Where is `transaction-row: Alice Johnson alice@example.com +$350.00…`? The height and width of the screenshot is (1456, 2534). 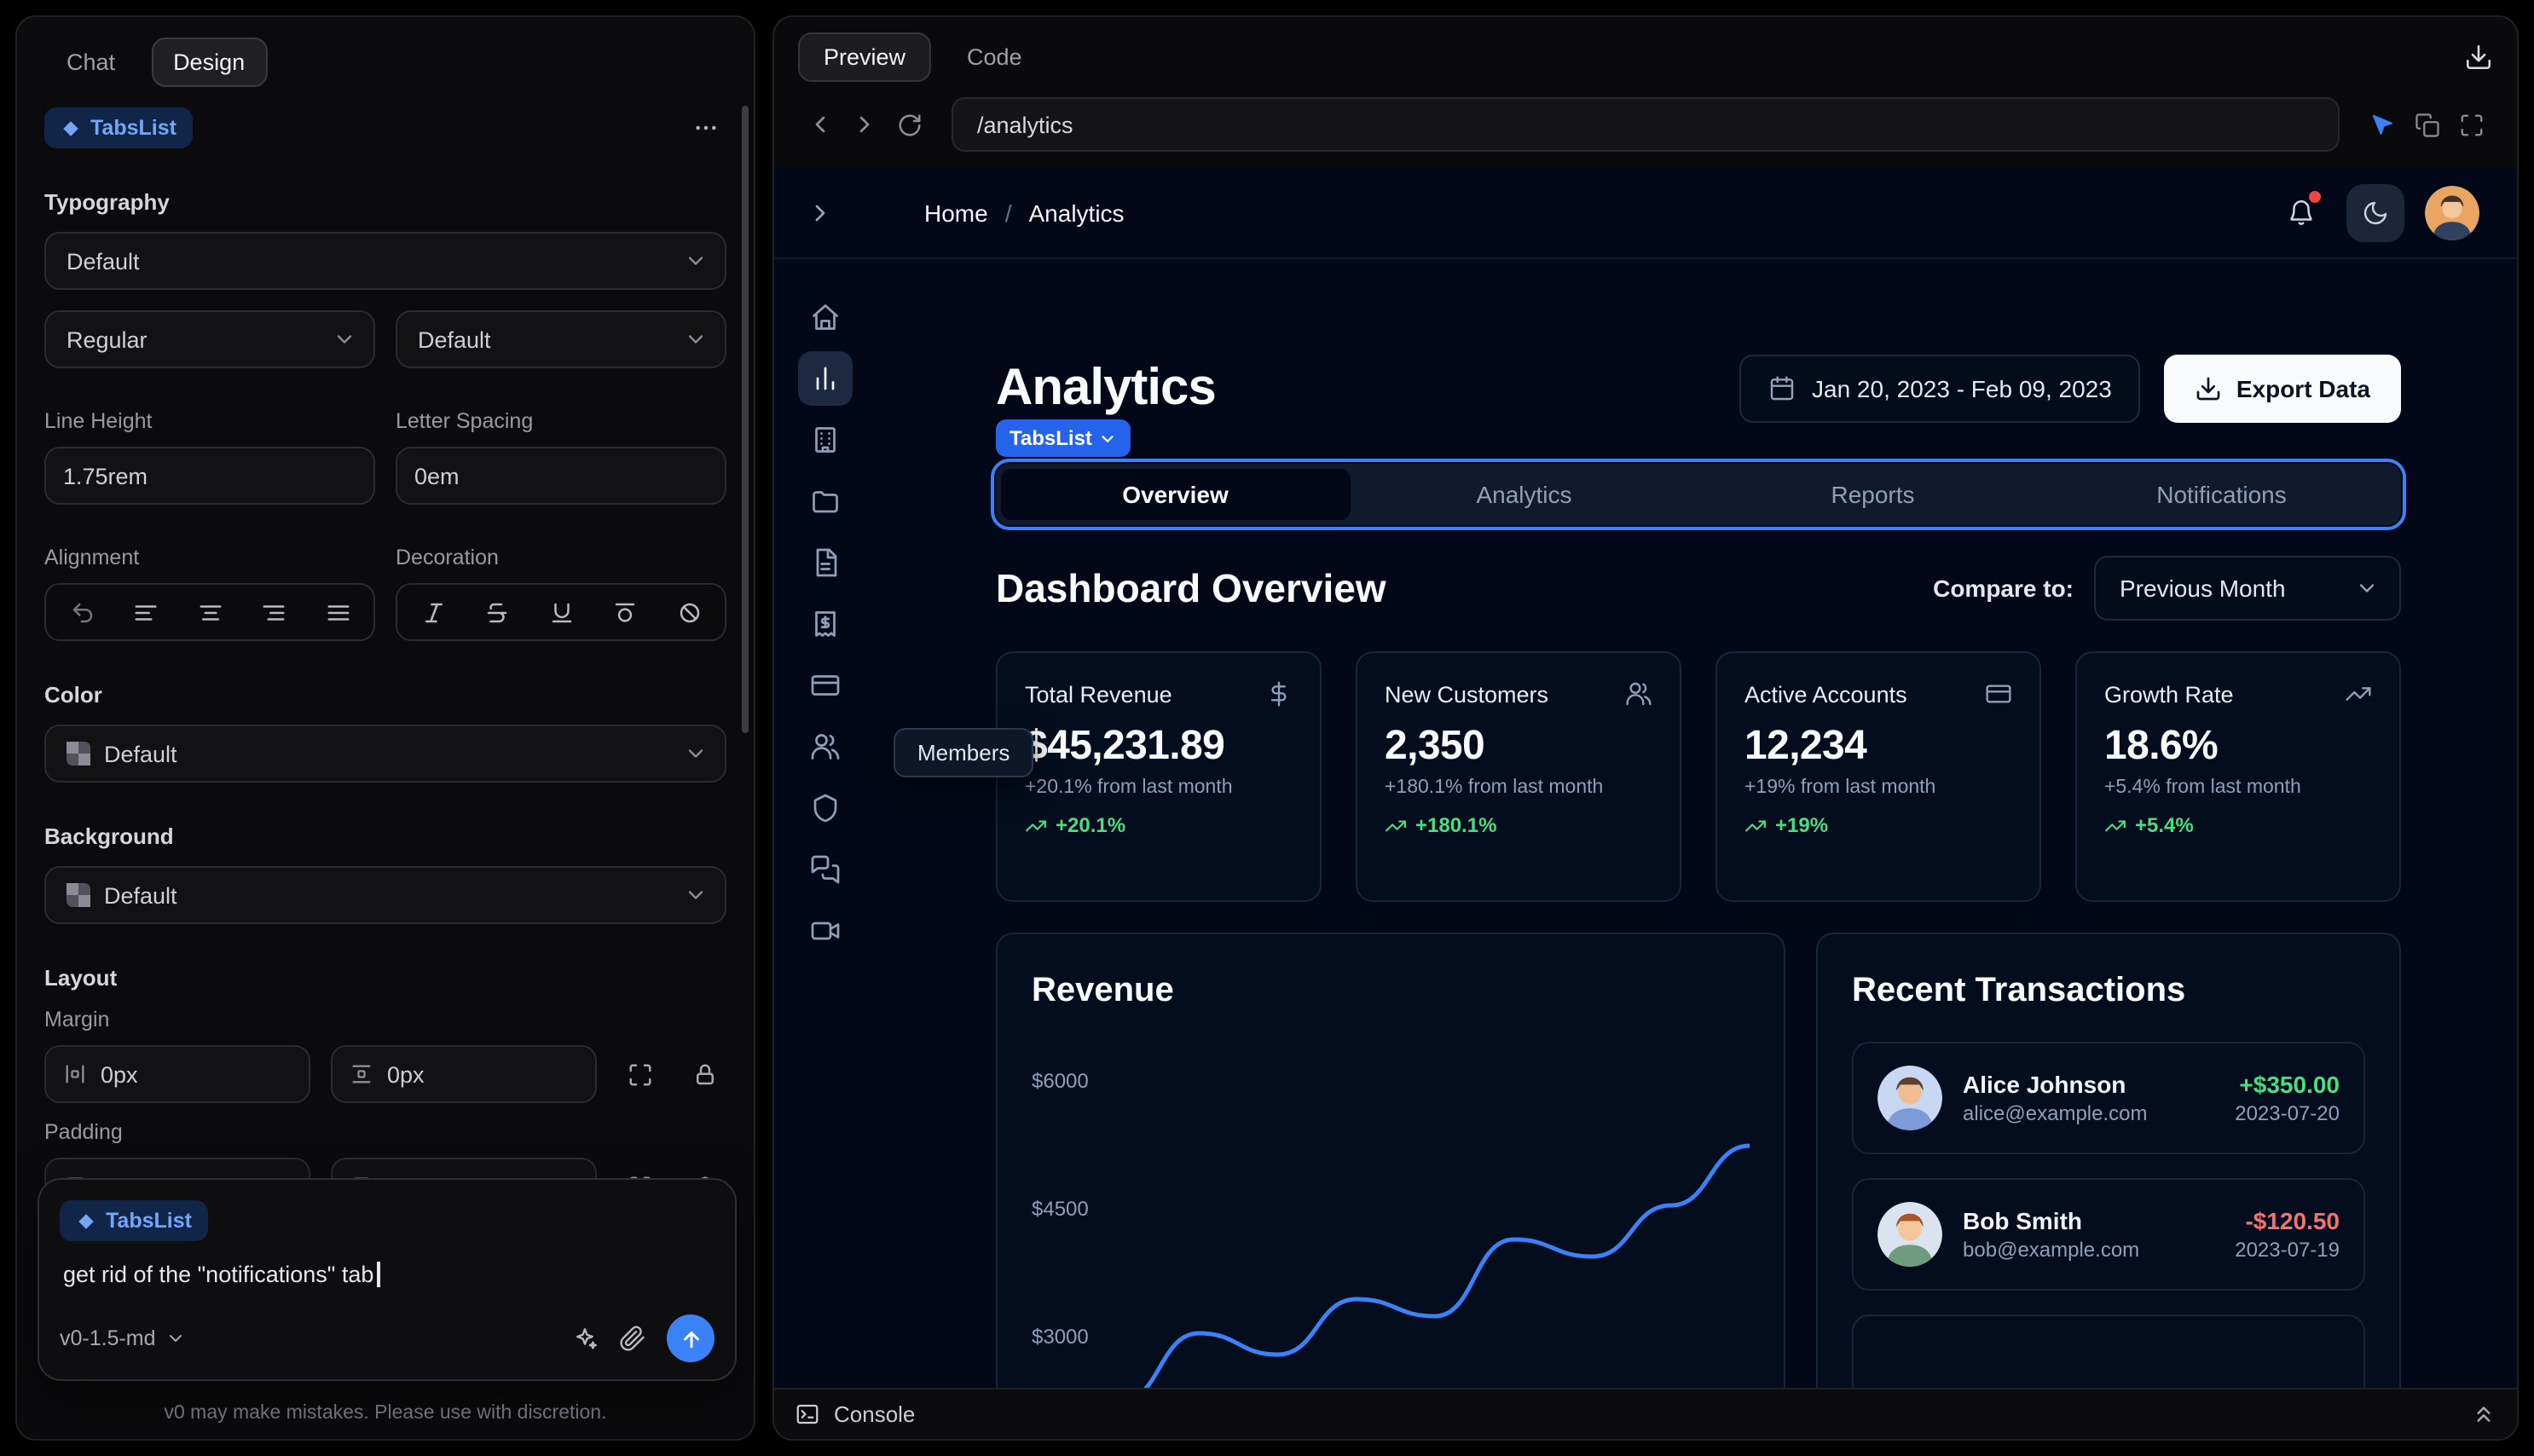
transaction-row: Alice Johnson alice@example.com +$350.00… is located at coordinates (2108, 1098).